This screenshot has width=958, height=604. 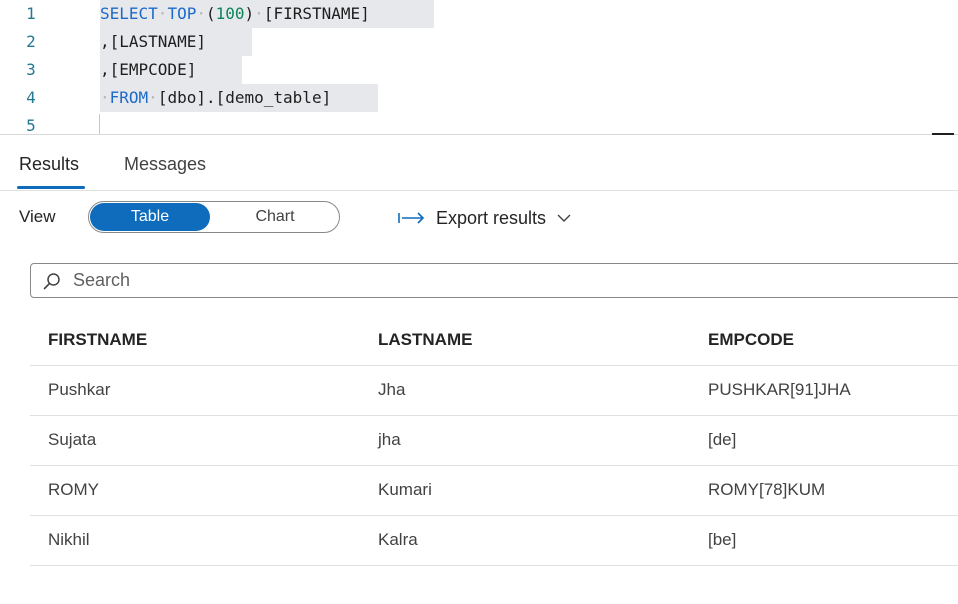 I want to click on code-token: TOP, so click(x=182, y=13).